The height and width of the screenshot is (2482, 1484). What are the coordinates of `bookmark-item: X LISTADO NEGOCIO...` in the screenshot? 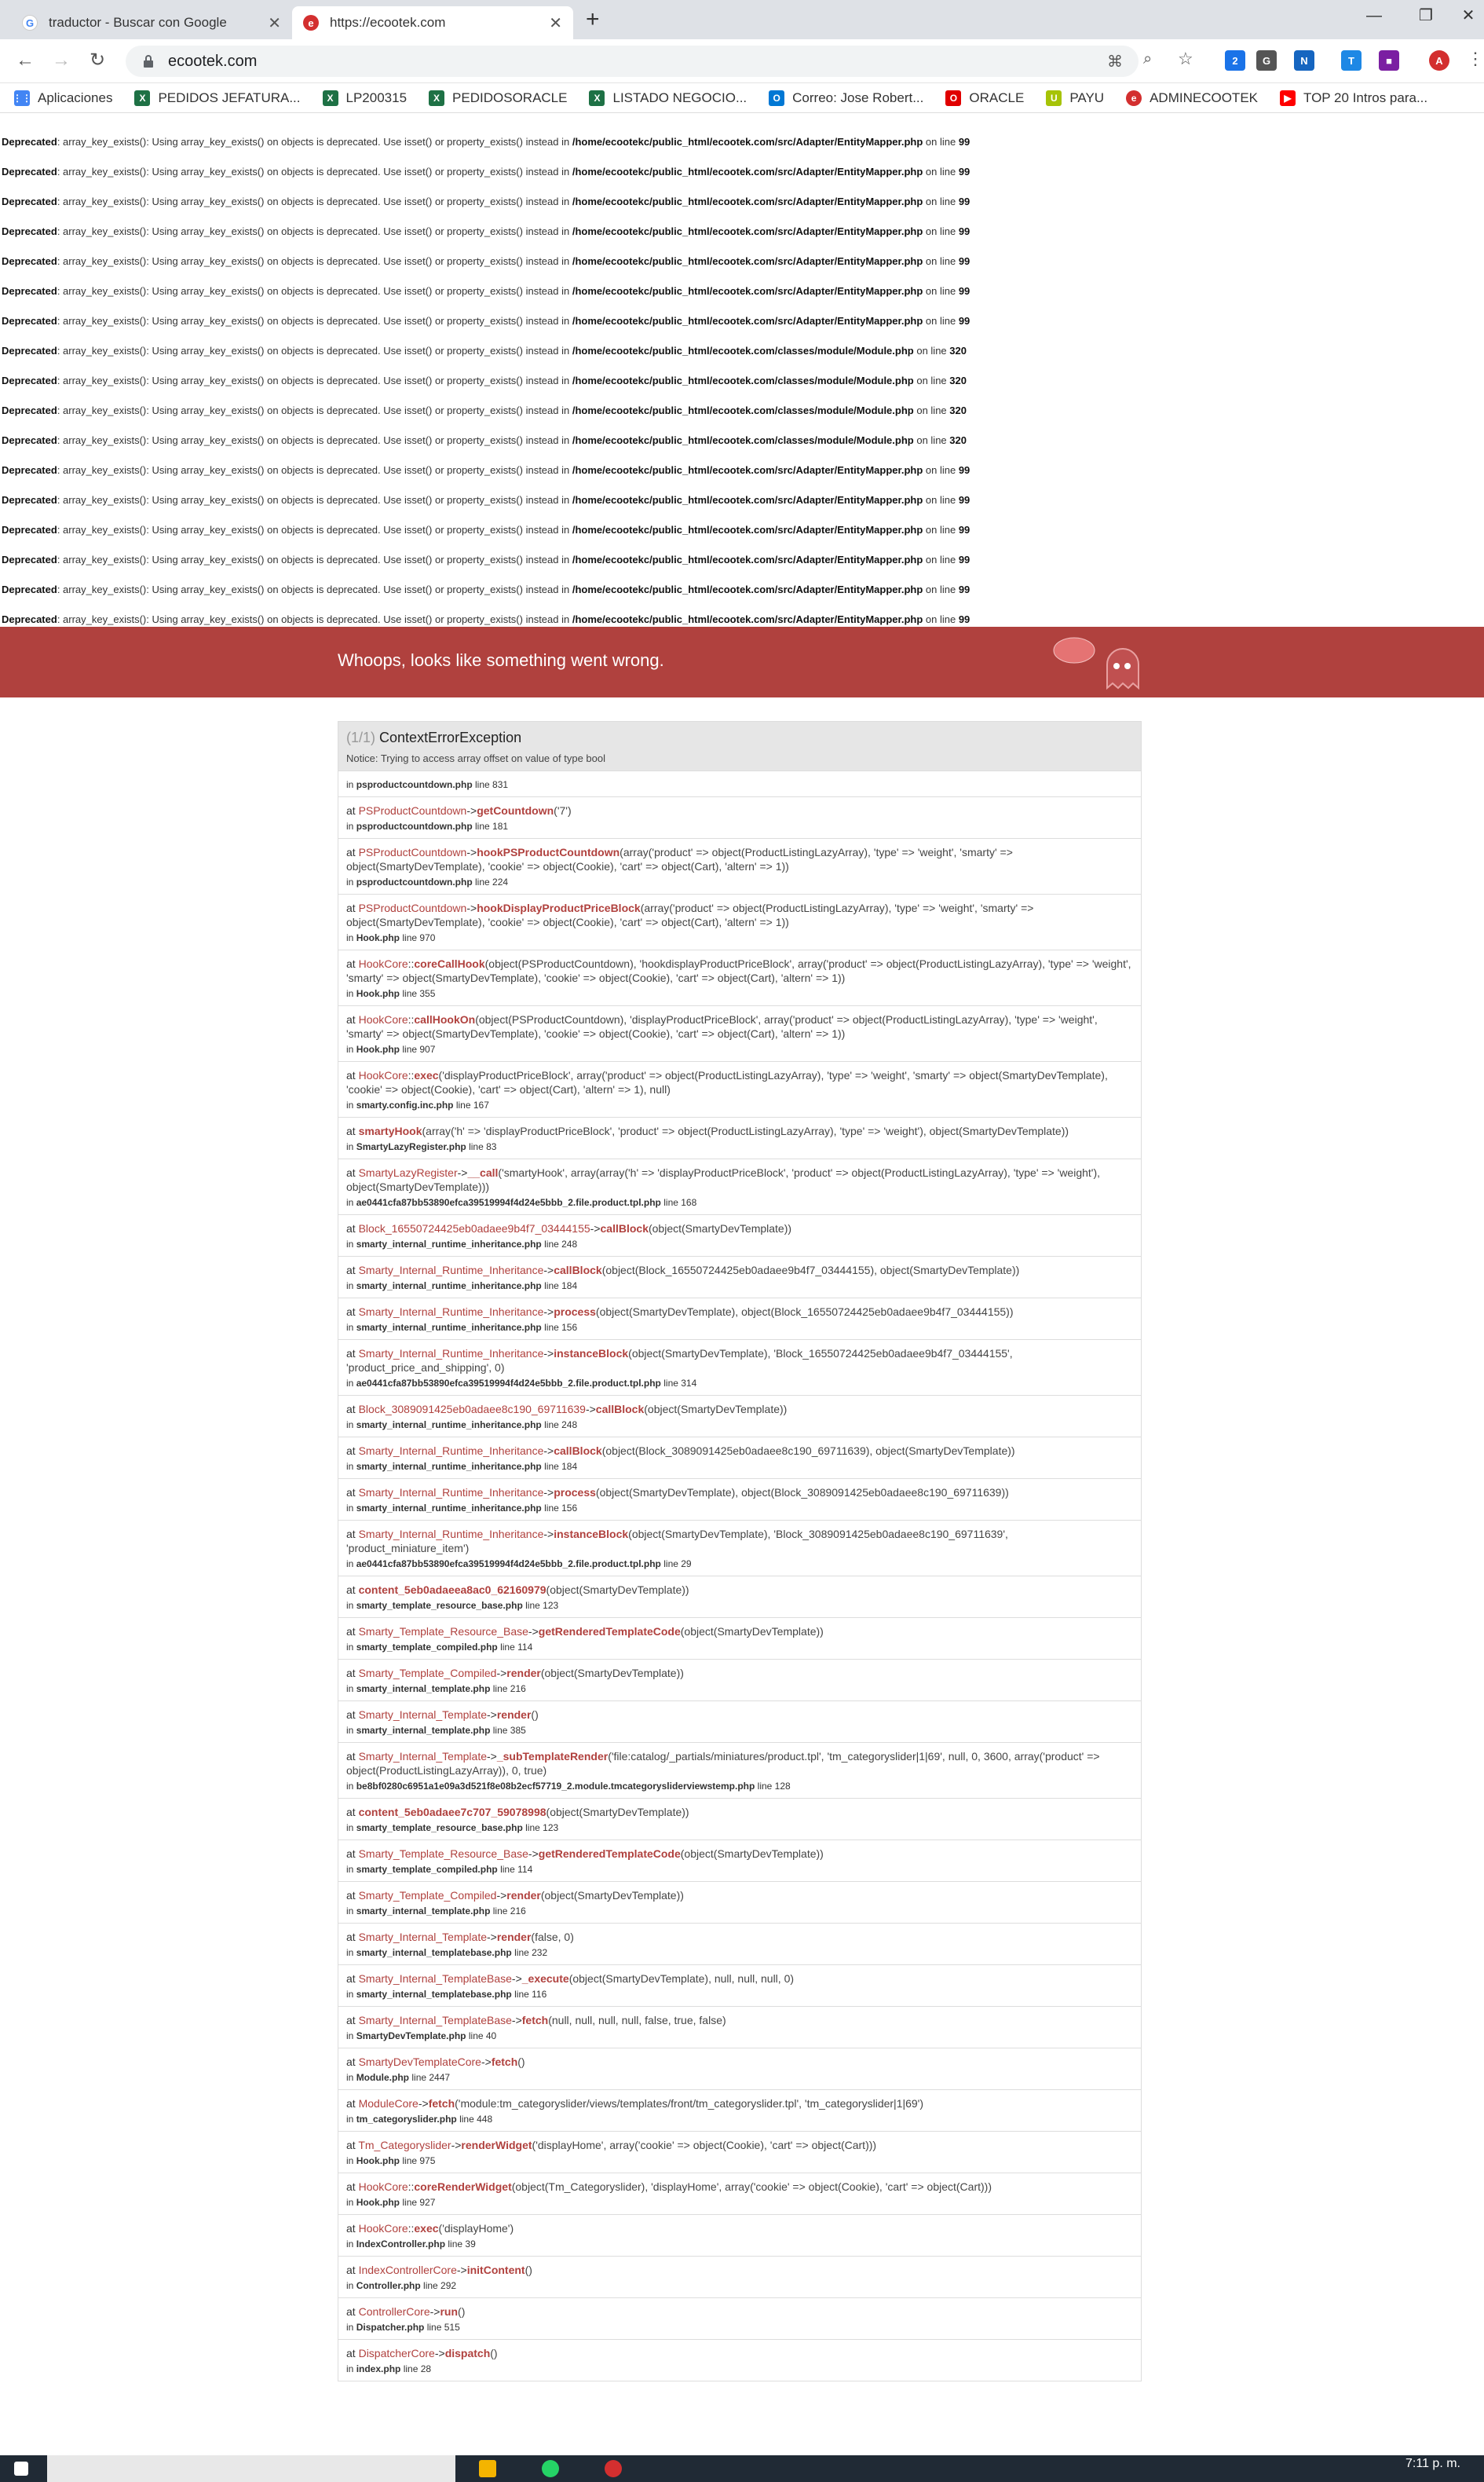 It's located at (668, 98).